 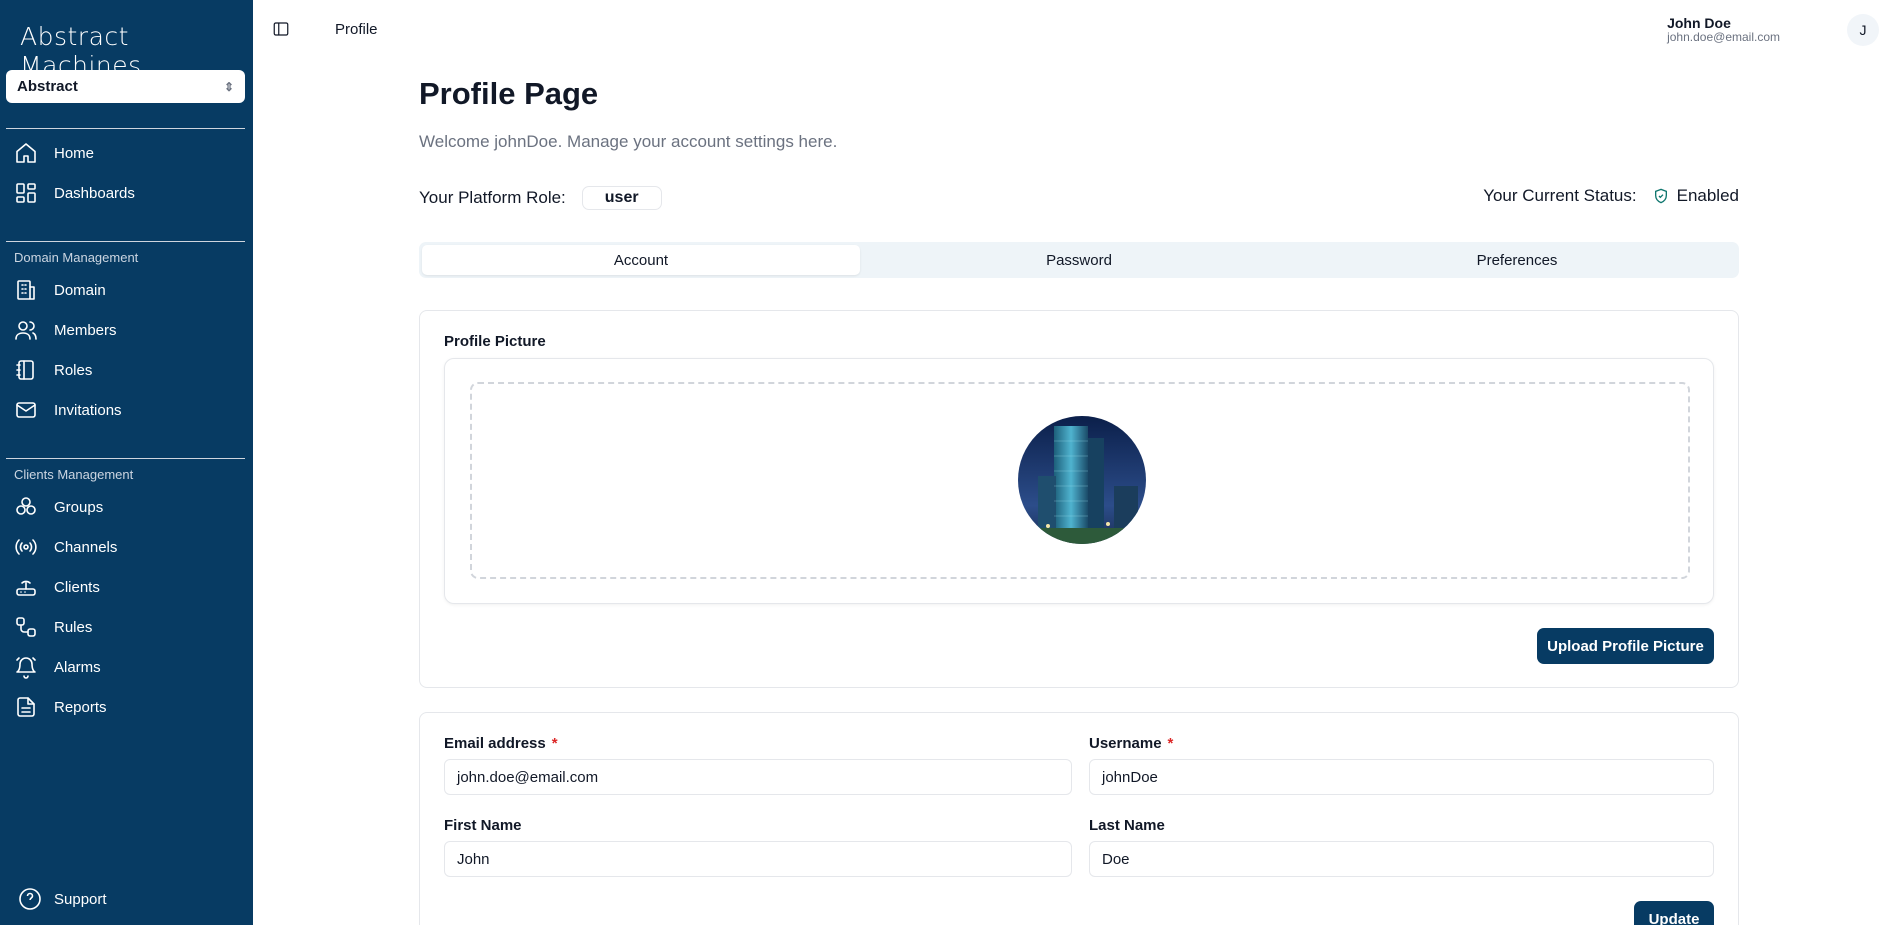 What do you see at coordinates (26, 193) in the screenshot?
I see `dashboard-icon` at bounding box center [26, 193].